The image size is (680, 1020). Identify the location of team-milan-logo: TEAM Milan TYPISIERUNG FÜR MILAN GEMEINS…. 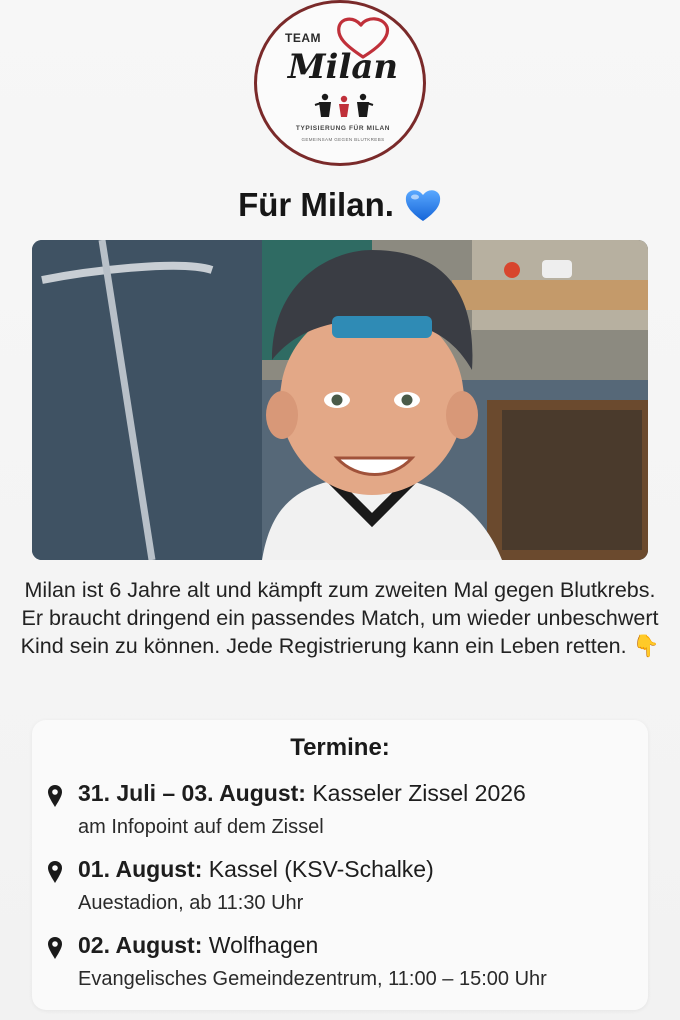
(340, 83).